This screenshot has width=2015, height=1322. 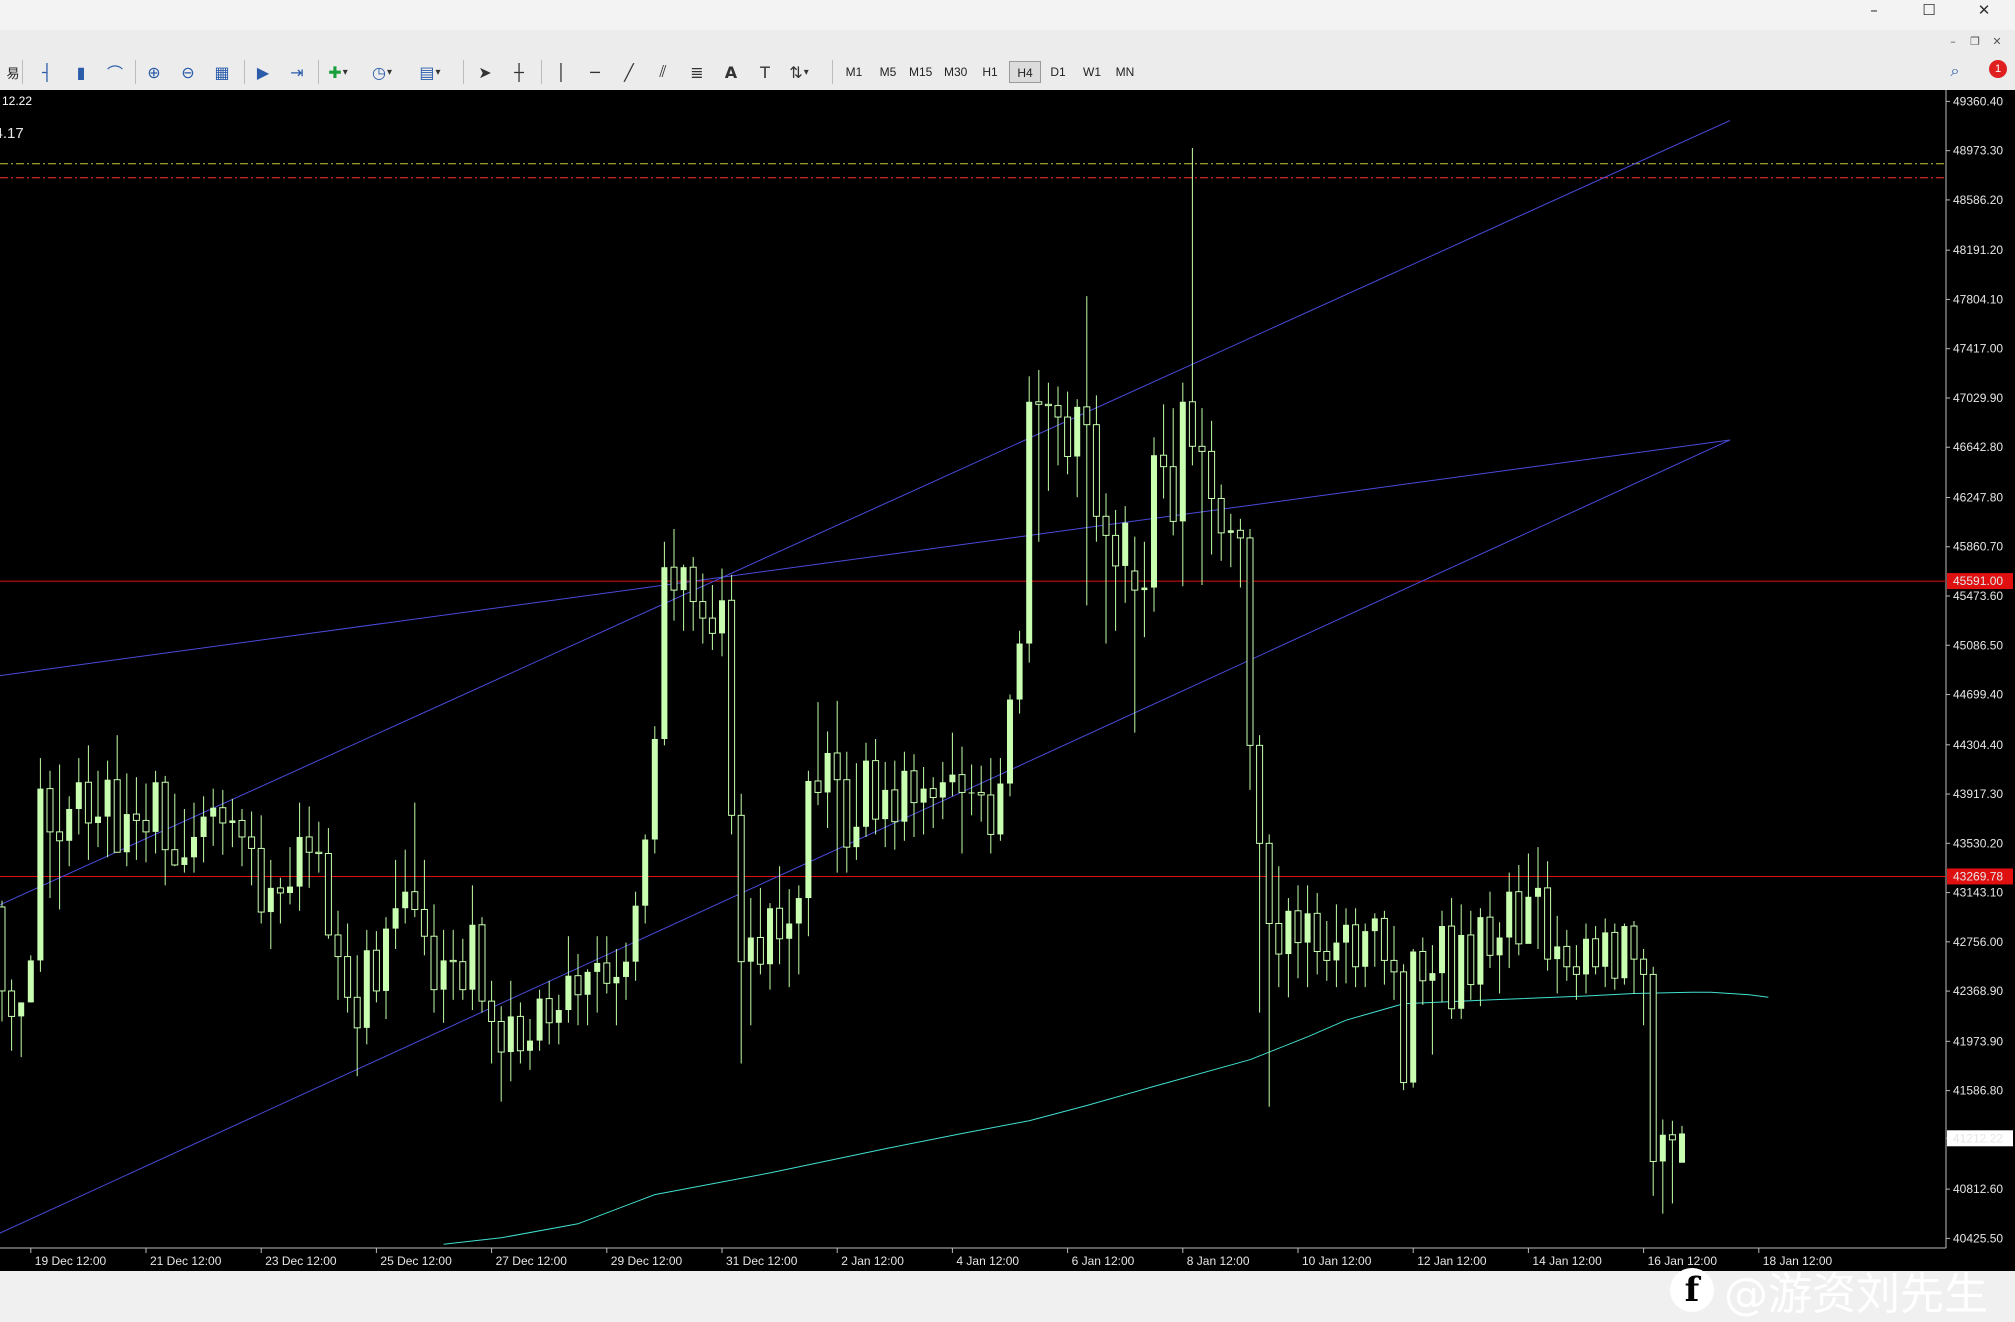 I want to click on text-icon: A, so click(x=731, y=72).